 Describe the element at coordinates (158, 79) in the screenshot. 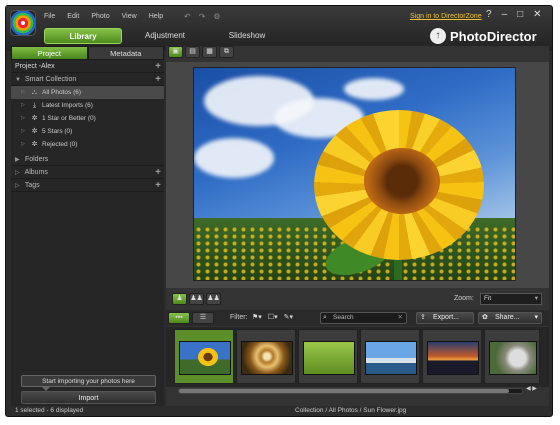

I see `add-smart-collection-icon: +` at that location.